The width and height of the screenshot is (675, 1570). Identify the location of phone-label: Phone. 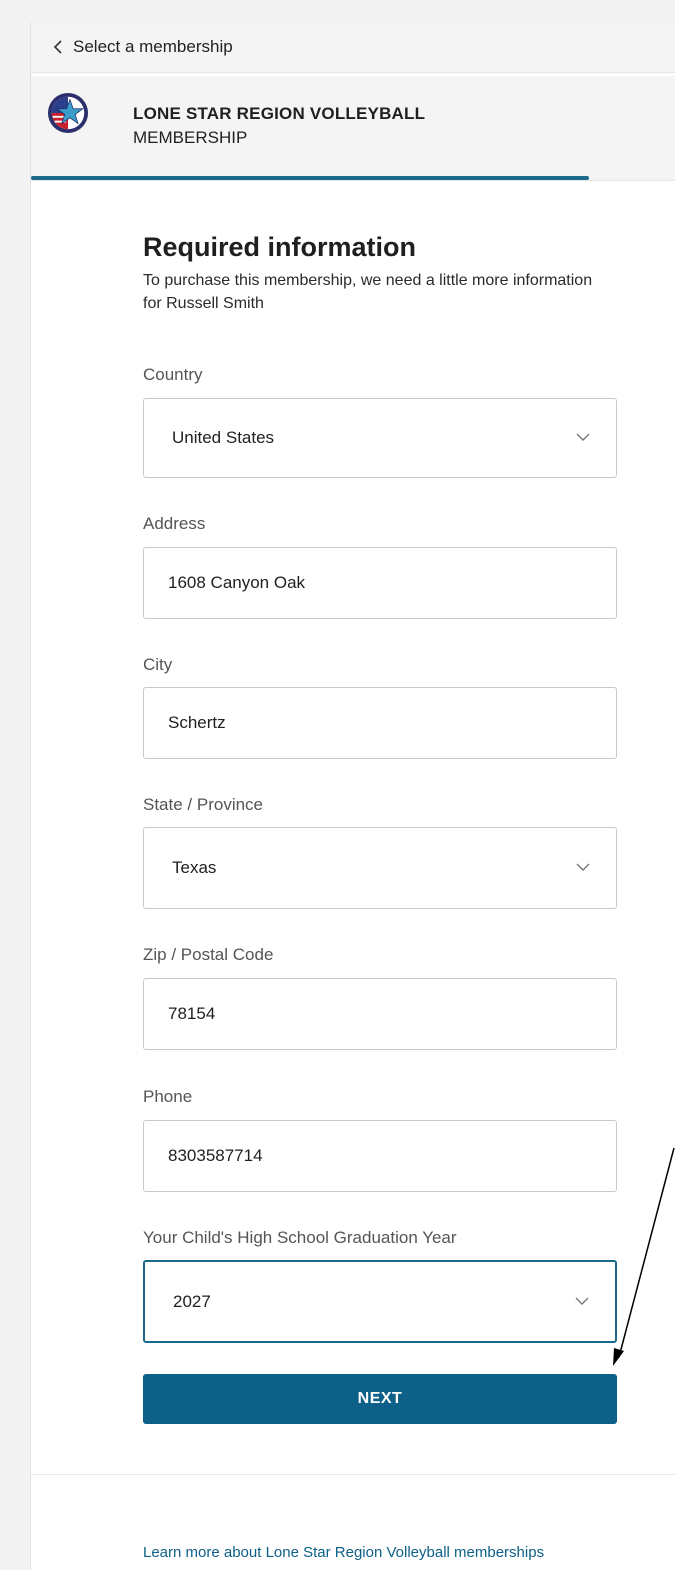
(168, 1096).